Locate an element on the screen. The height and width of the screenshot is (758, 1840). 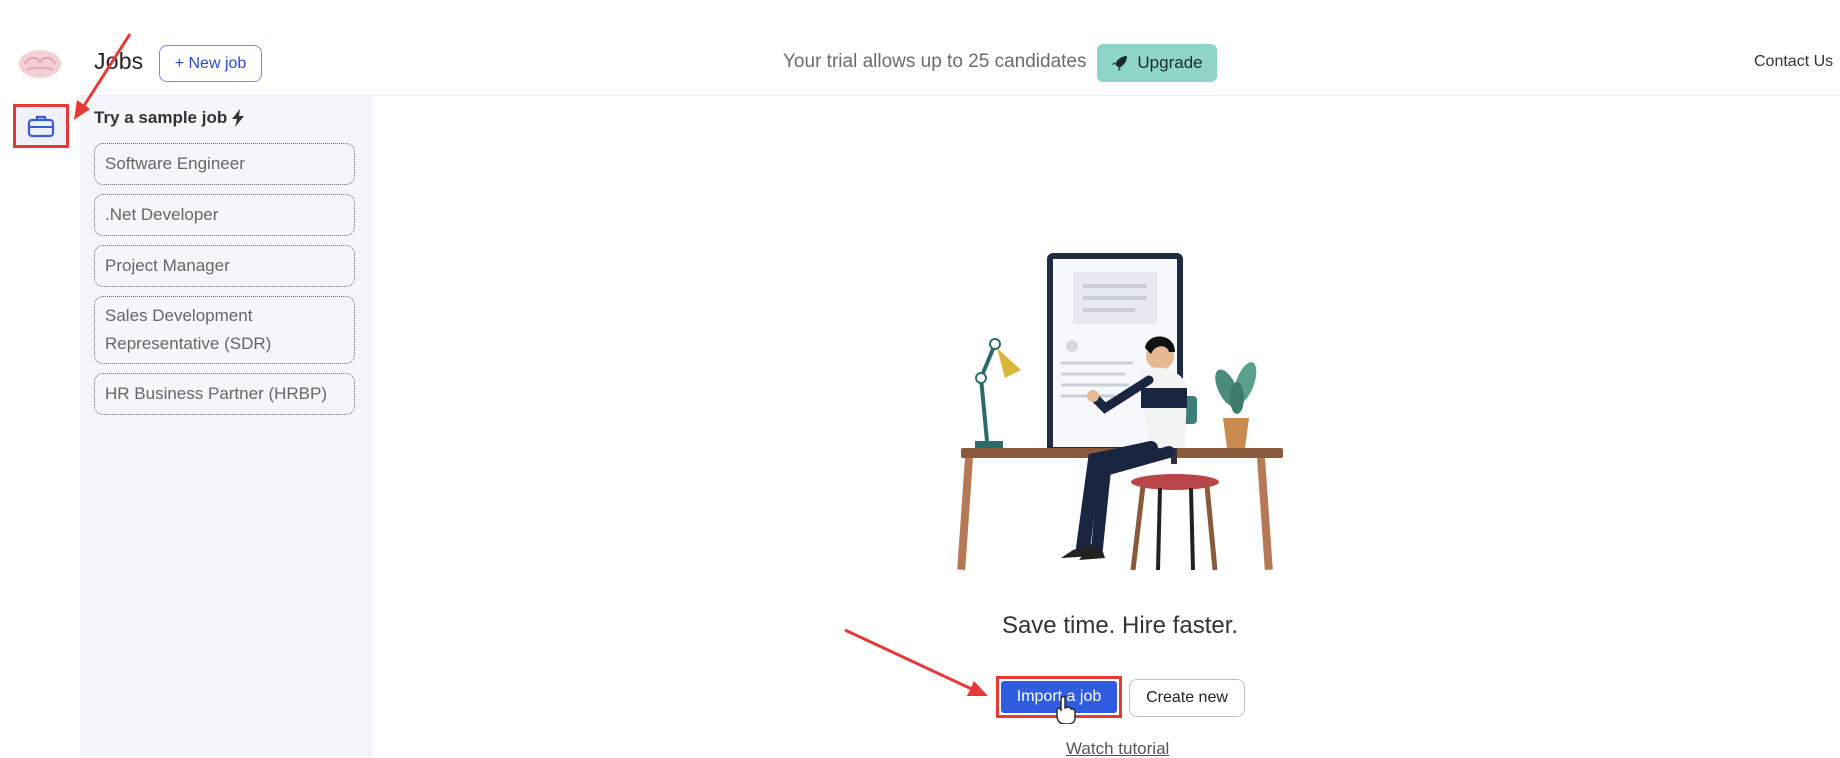
sample-jobs-heading: Try a sample job is located at coordinates (169, 118).